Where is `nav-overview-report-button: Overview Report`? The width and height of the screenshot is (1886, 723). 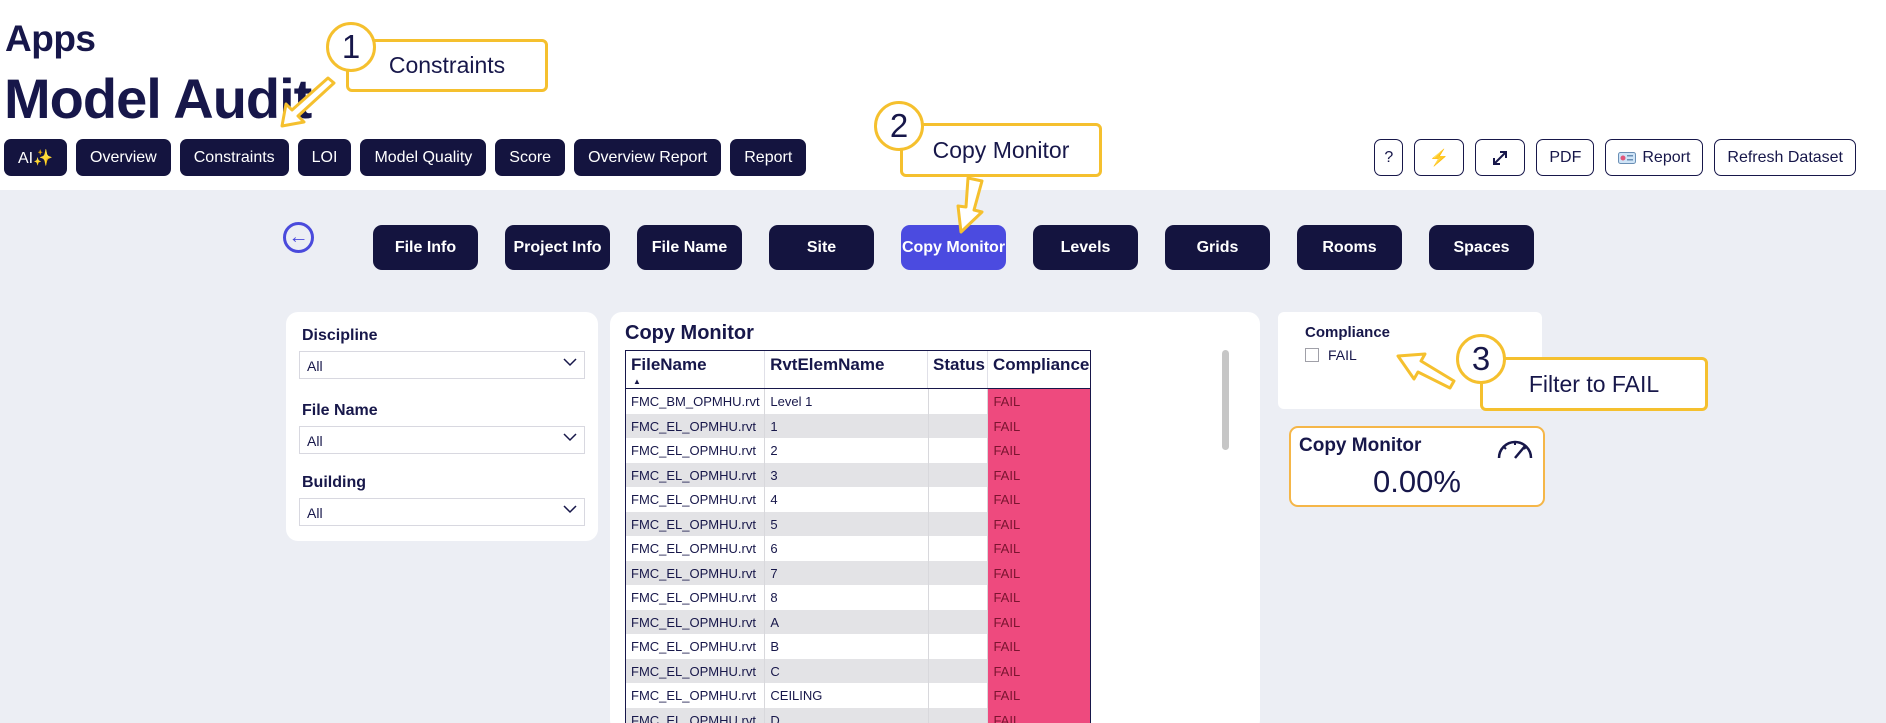
nav-overview-report-button: Overview Report is located at coordinates (648, 157).